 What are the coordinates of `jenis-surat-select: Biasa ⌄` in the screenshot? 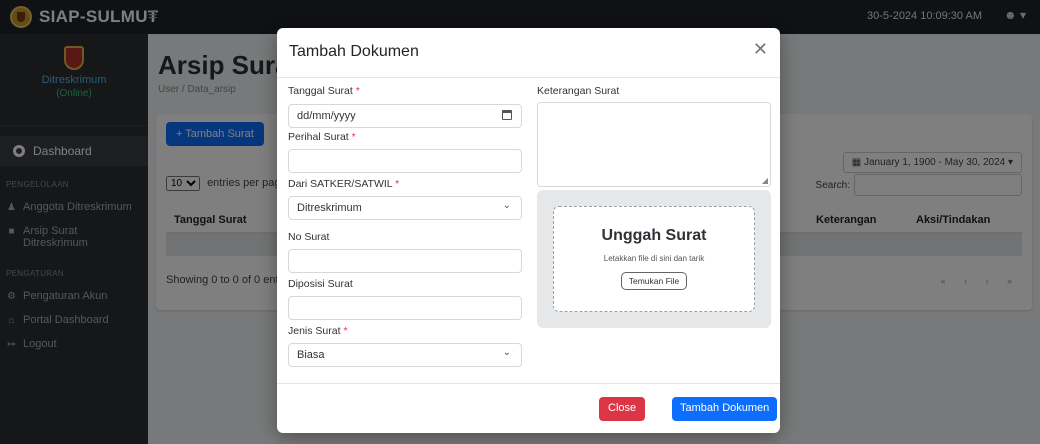 It's located at (405, 355).